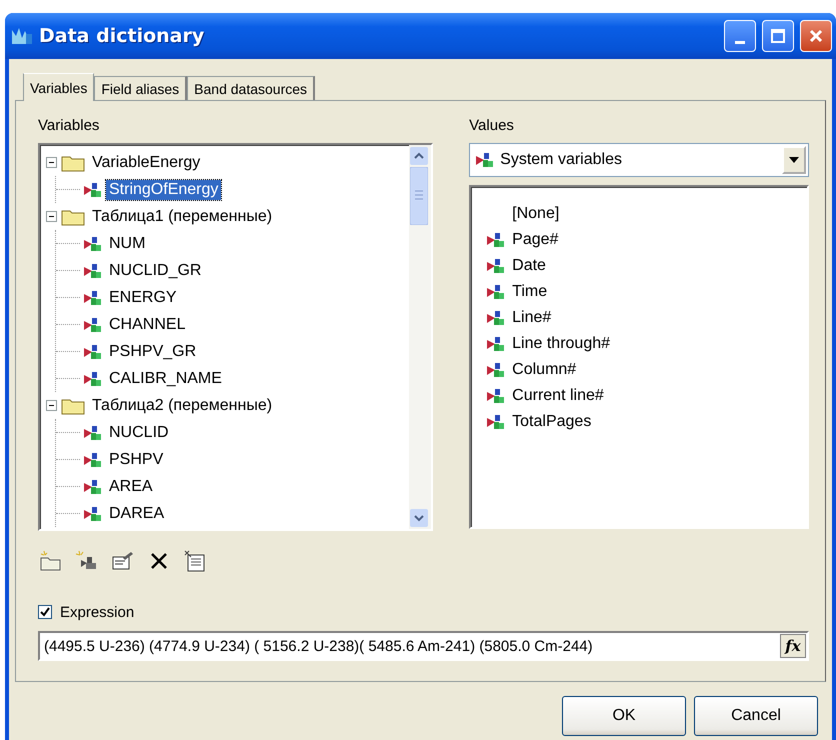 This screenshot has width=836, height=740. Describe the element at coordinates (182, 406) in the screenshot. I see `tree-item: Таблица2 (переменные)` at that location.